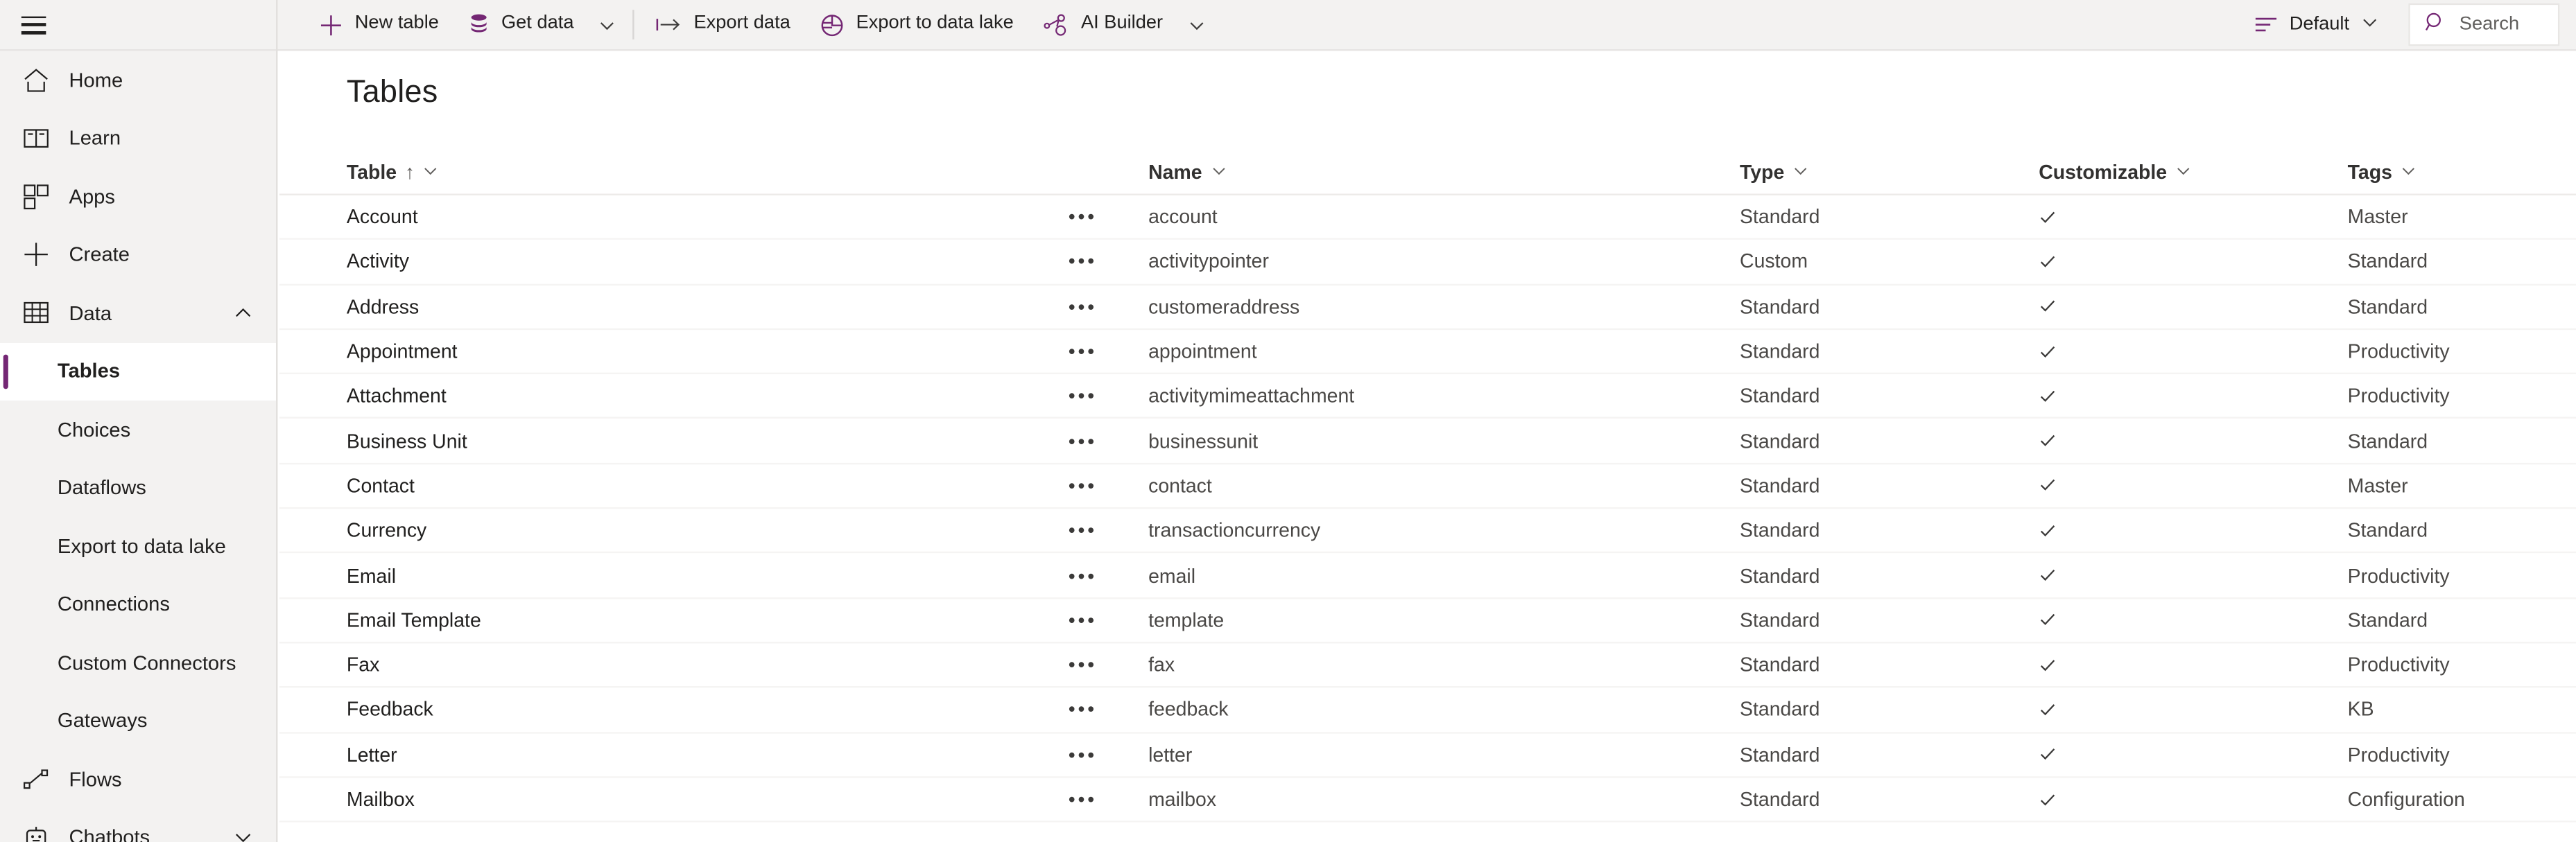  What do you see at coordinates (607, 25) in the screenshot?
I see `get-data-chevron-down-icon` at bounding box center [607, 25].